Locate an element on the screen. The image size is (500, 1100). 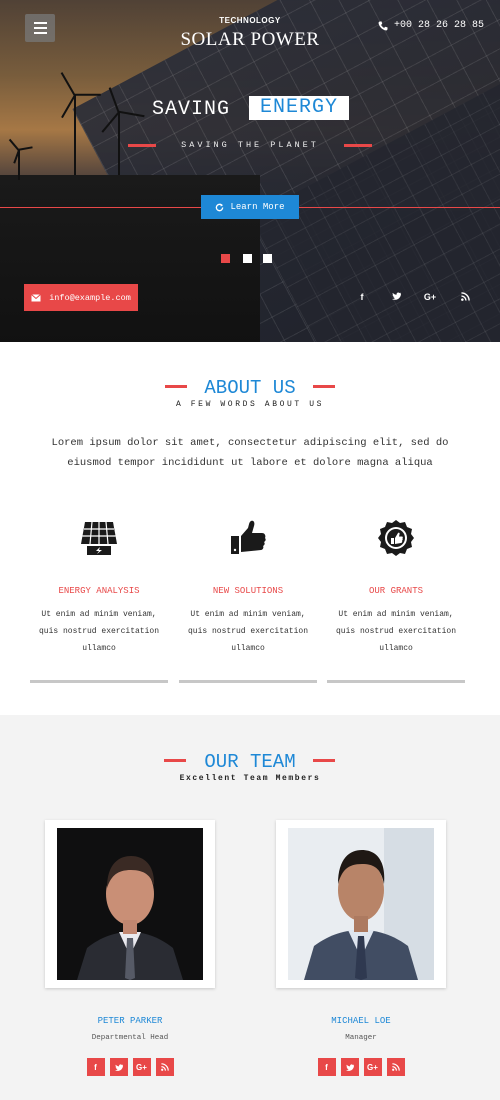
member-role: Manager is located at coordinates (361, 1038).